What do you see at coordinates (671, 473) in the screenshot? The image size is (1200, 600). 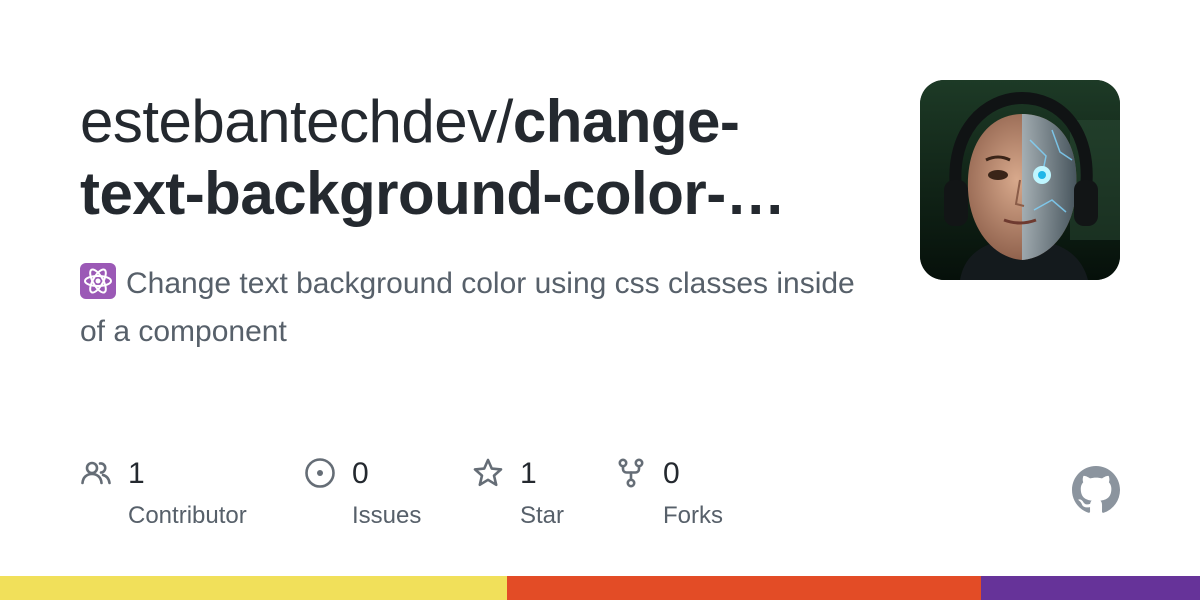 I see `forks-count: 0` at bounding box center [671, 473].